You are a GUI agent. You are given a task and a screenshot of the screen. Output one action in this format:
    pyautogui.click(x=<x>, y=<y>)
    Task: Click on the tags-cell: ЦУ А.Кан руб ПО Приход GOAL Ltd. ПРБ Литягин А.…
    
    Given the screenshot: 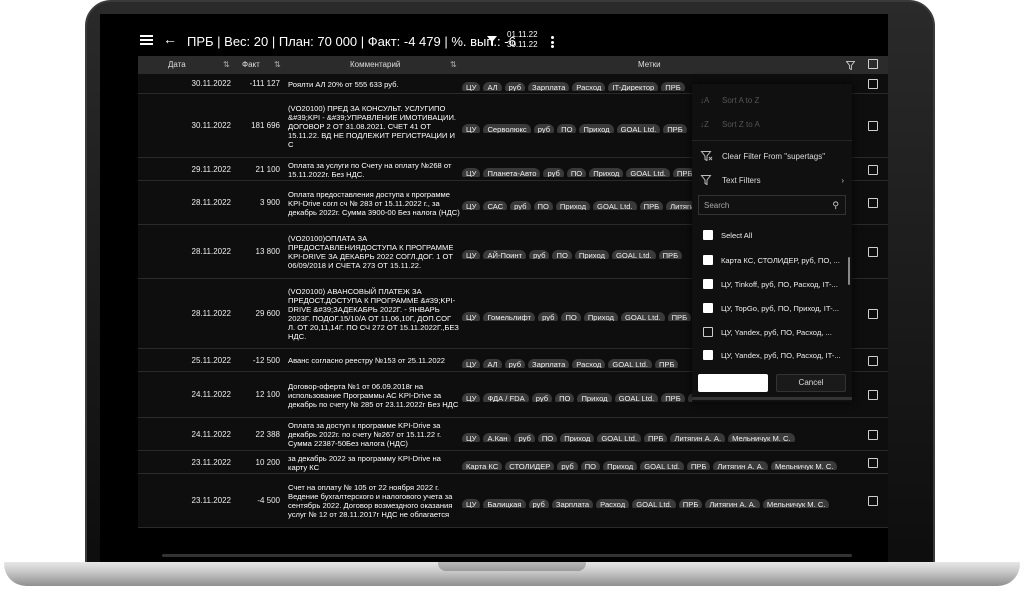 What is the action you would take?
    pyautogui.click(x=661, y=435)
    